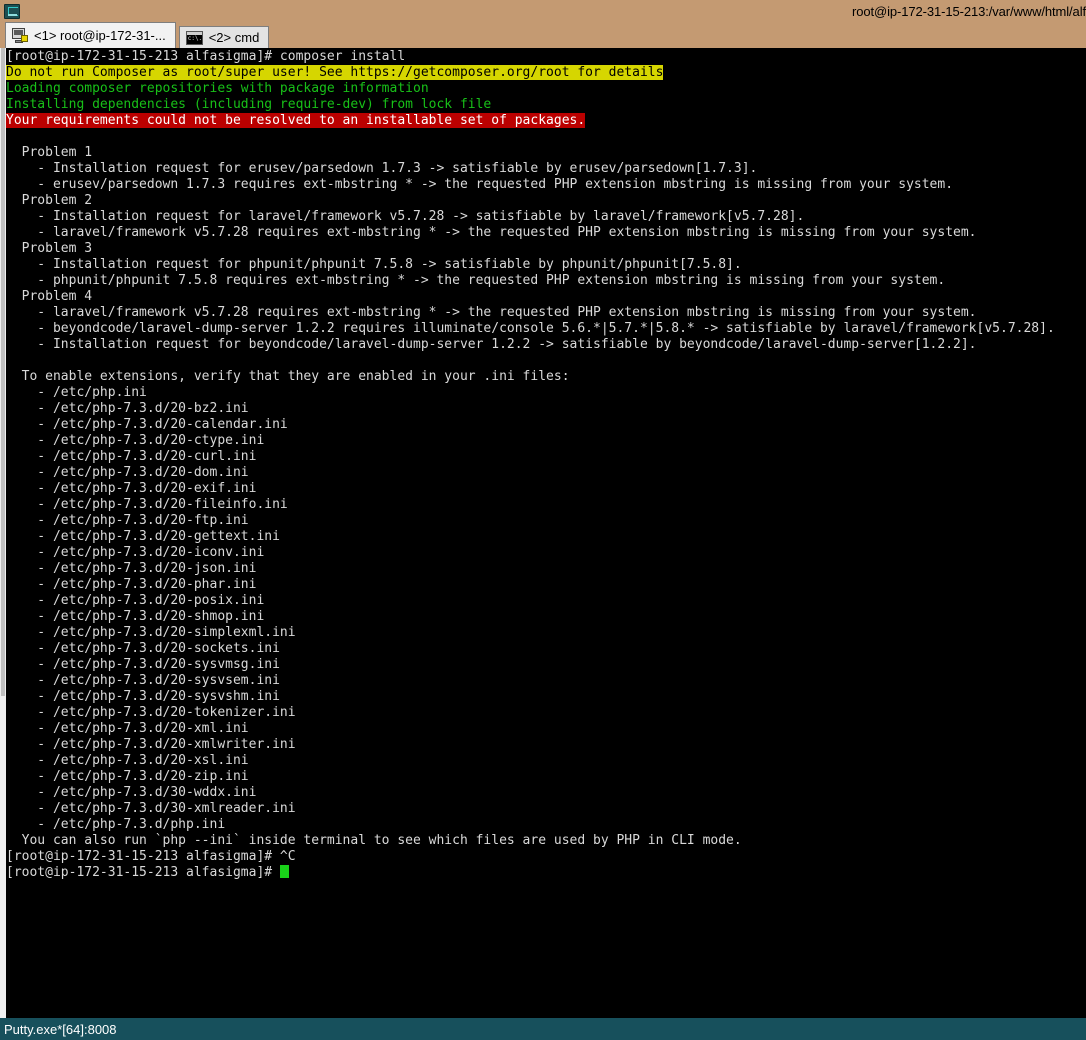 The image size is (1086, 1040). I want to click on terminal-line: - /etc/php-7.3.d/20-dom.ini, so click(127, 472).